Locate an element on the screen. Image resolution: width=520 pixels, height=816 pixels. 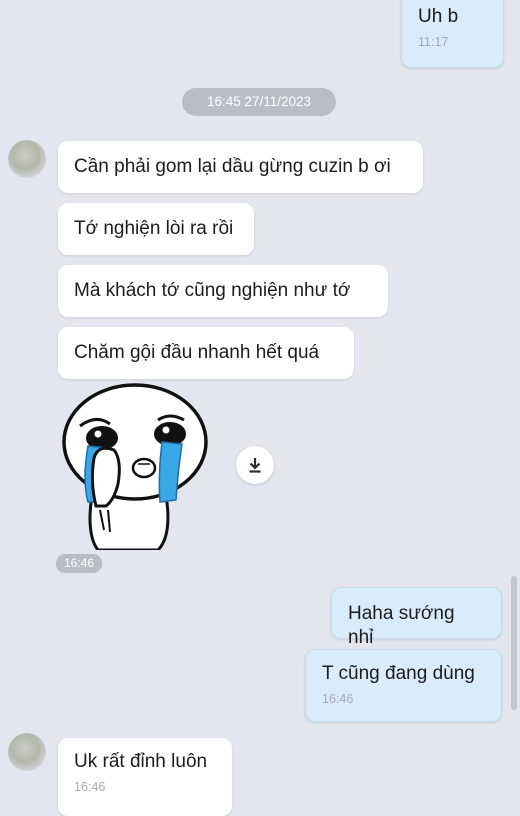
message-bubble-outgoing: Haha sướng nhỉ is located at coordinates (416, 617).